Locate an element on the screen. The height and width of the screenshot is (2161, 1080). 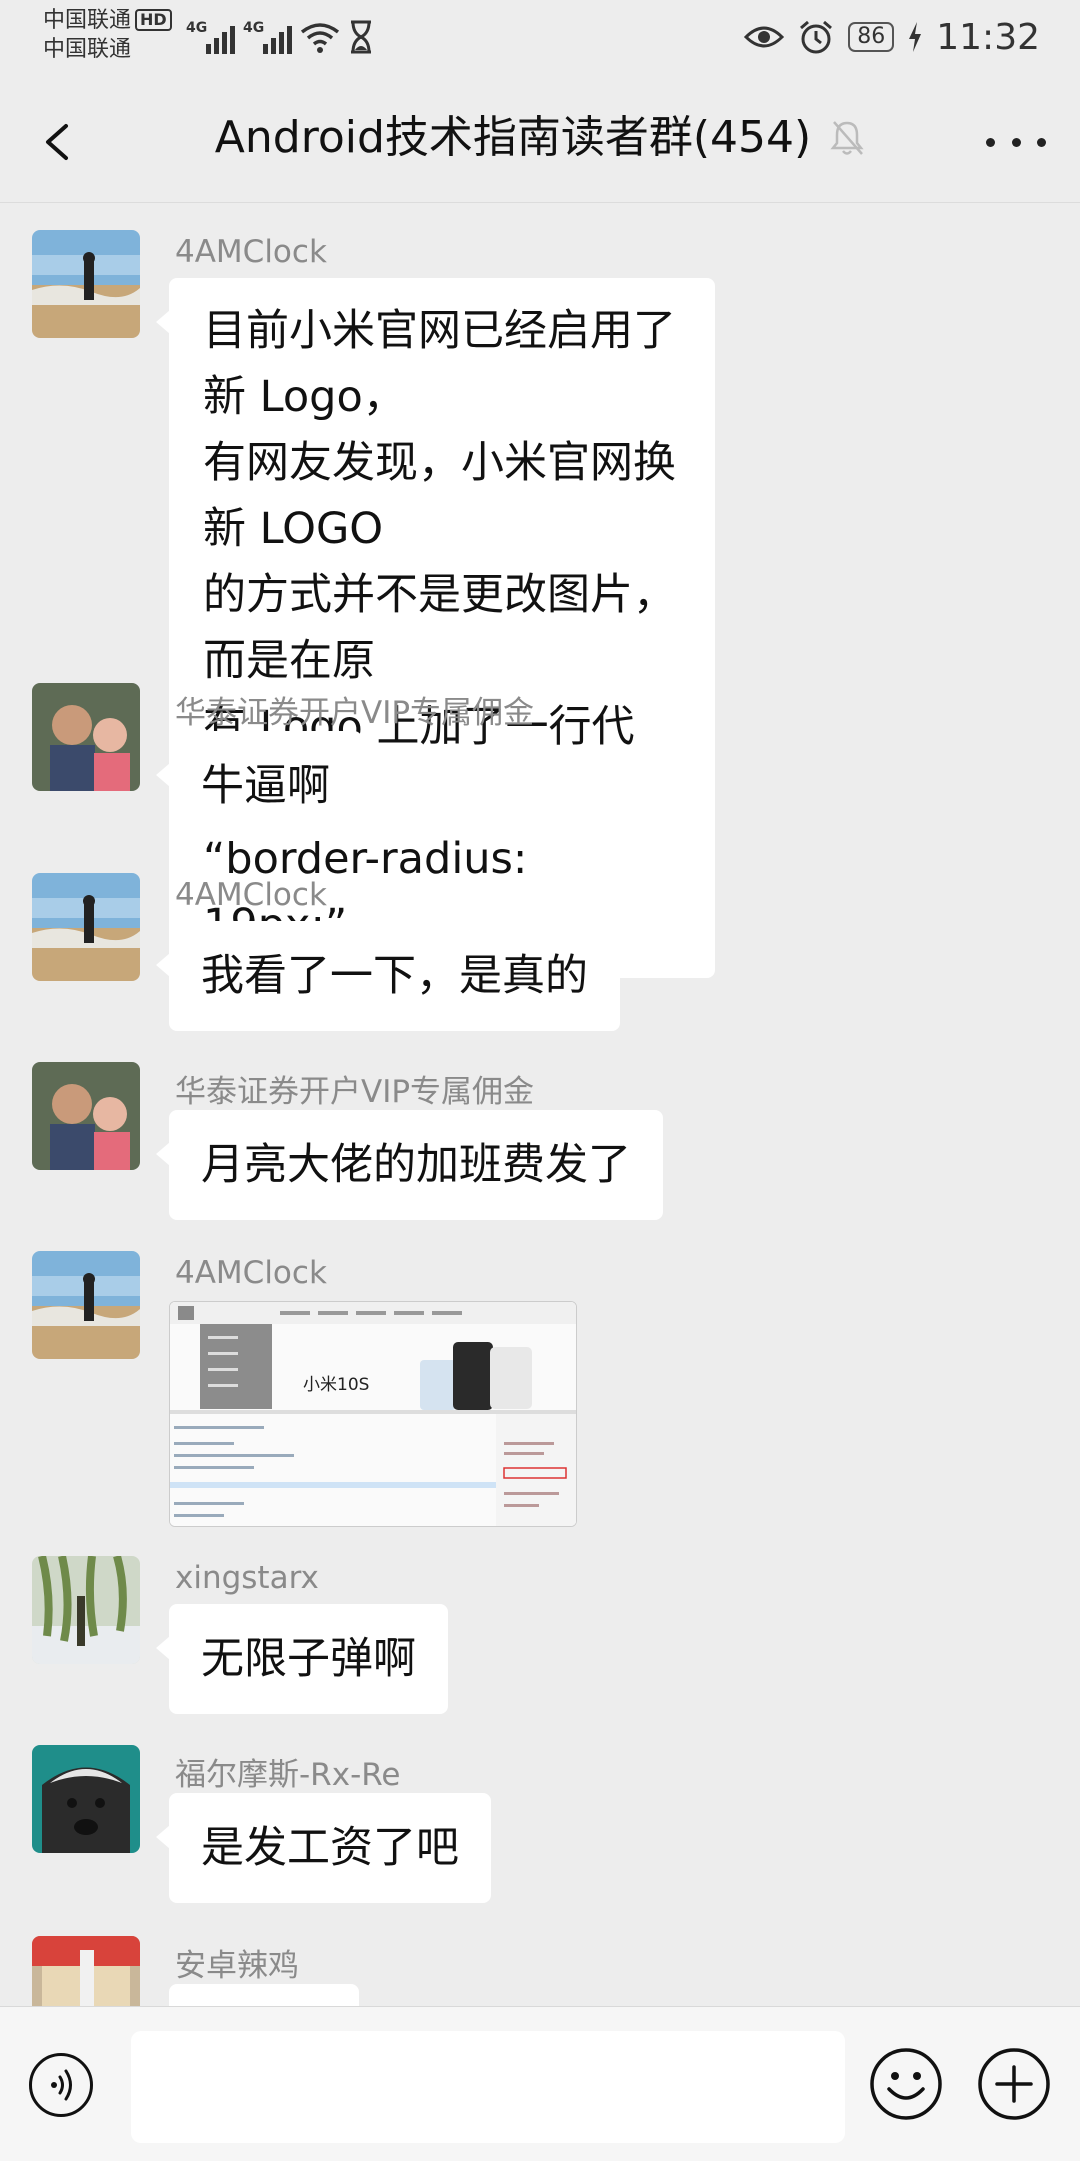
sender-name: 安卓辣鸡 is located at coordinates (237, 1966).